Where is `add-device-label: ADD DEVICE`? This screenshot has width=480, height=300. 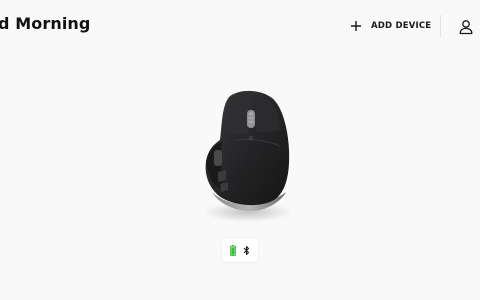 add-device-label: ADD DEVICE is located at coordinates (401, 26).